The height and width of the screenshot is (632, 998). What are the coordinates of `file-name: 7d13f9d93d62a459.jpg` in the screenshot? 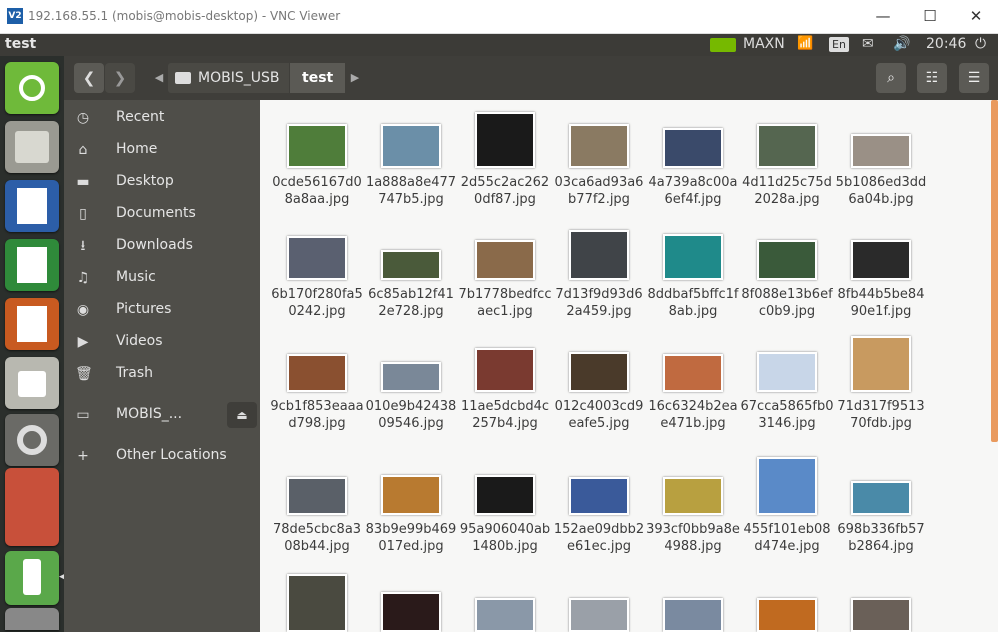 It's located at (599, 303).